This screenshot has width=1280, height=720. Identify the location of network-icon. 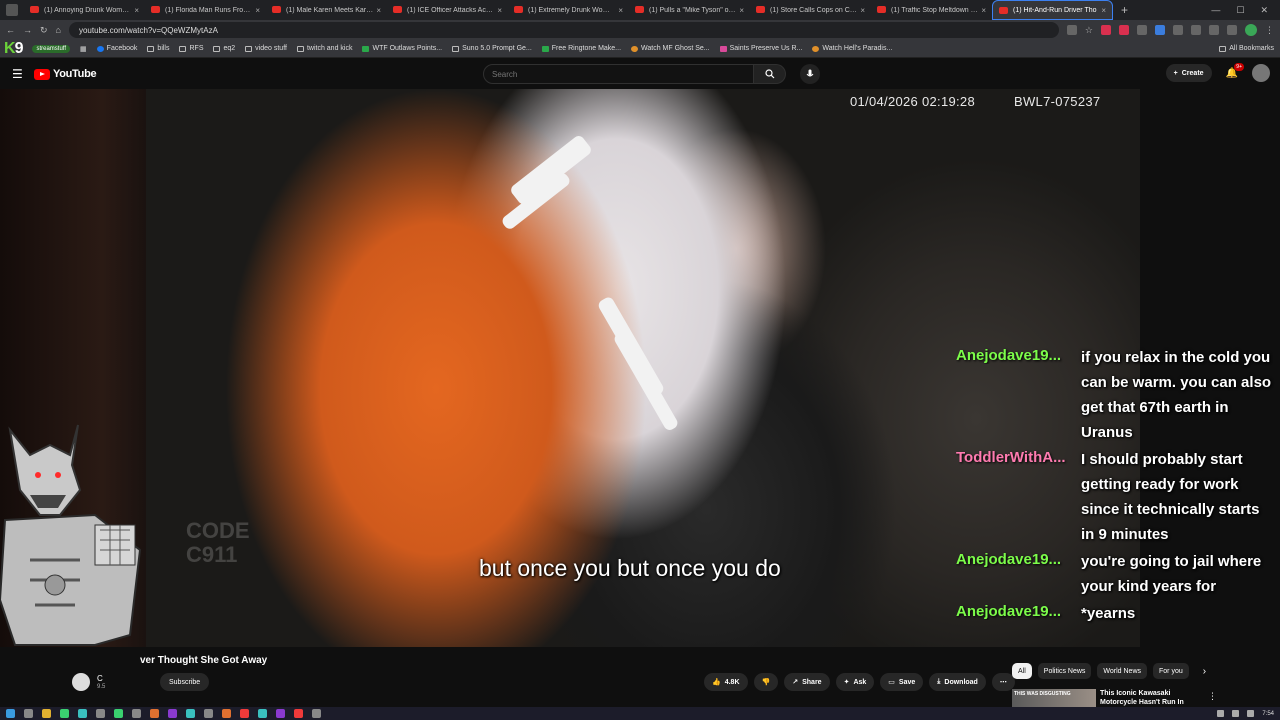
(1236, 713).